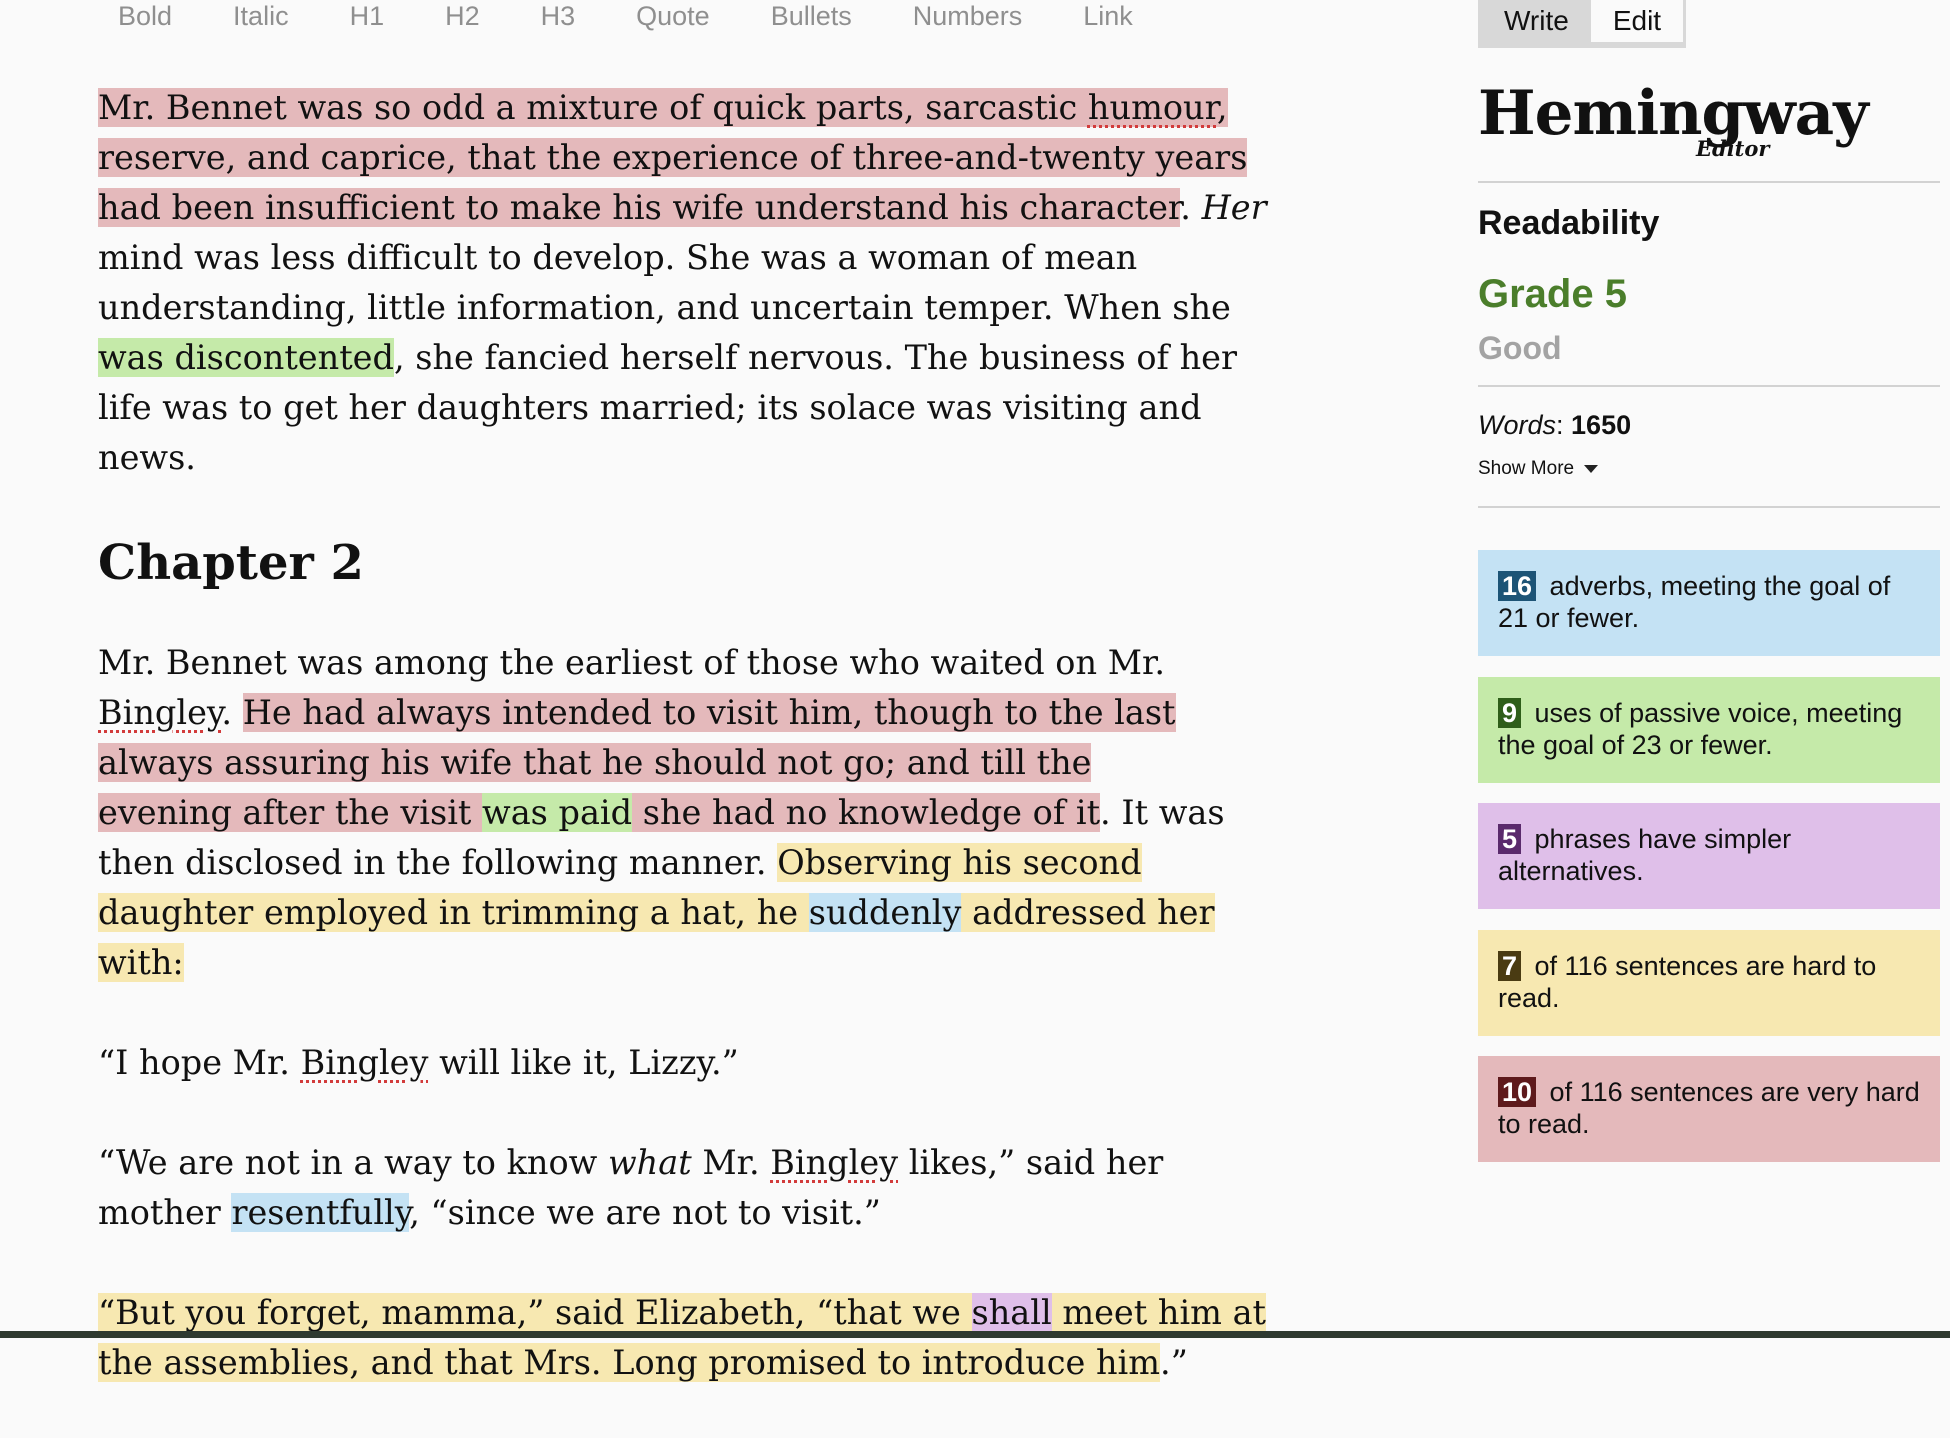 This screenshot has width=1950, height=1438. Describe the element at coordinates (975, 1334) in the screenshot. I see `bottom-edge-bar` at that location.